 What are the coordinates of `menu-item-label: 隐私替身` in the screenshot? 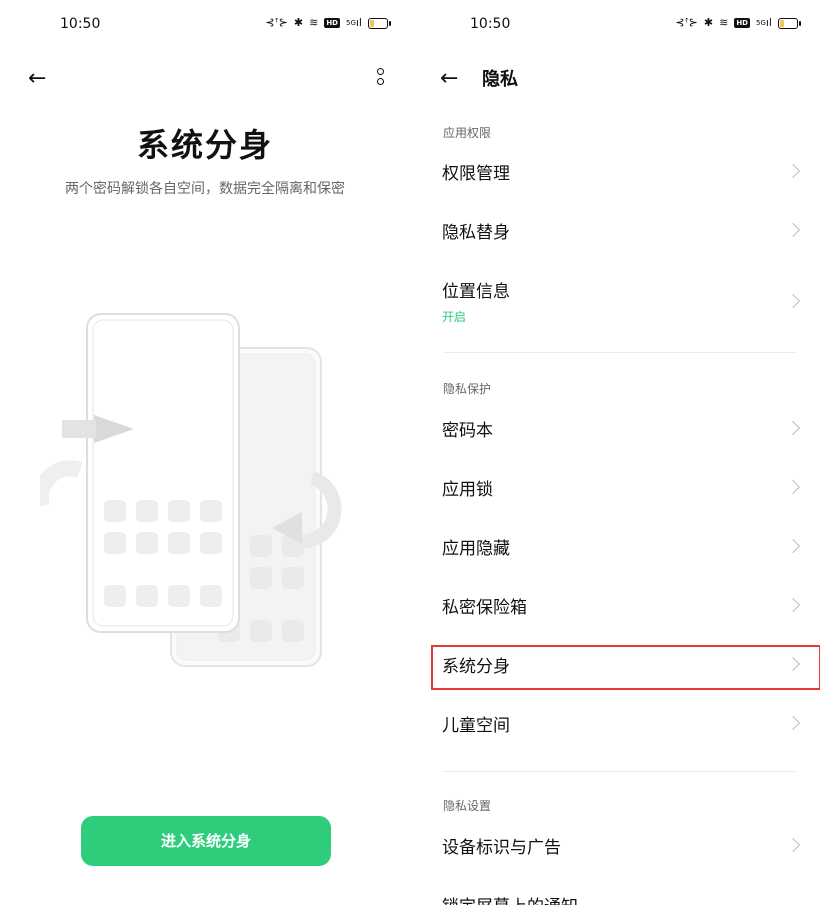 It's located at (476, 233).